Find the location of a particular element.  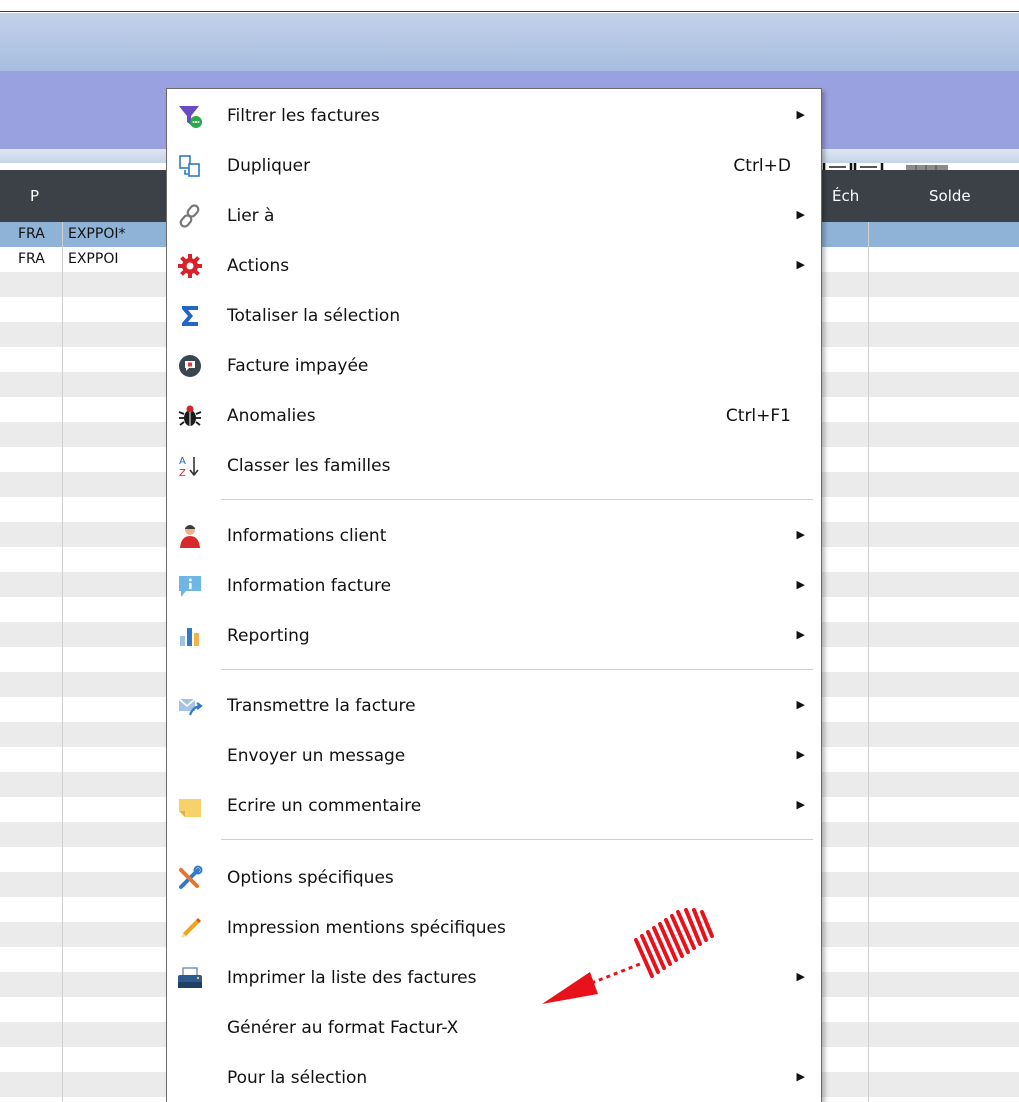

pencil-icon is located at coordinates (191, 928).